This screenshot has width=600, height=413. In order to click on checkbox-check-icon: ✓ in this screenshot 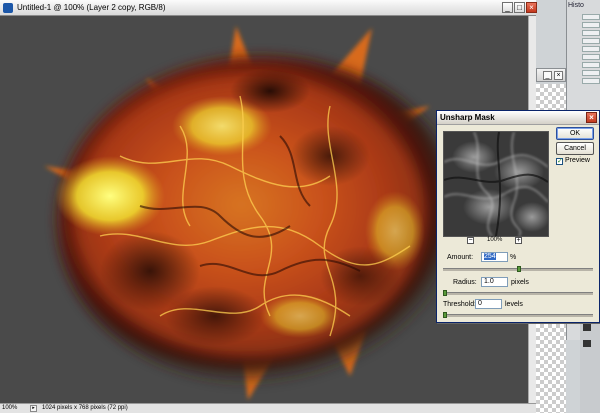, I will do `click(560, 161)`.